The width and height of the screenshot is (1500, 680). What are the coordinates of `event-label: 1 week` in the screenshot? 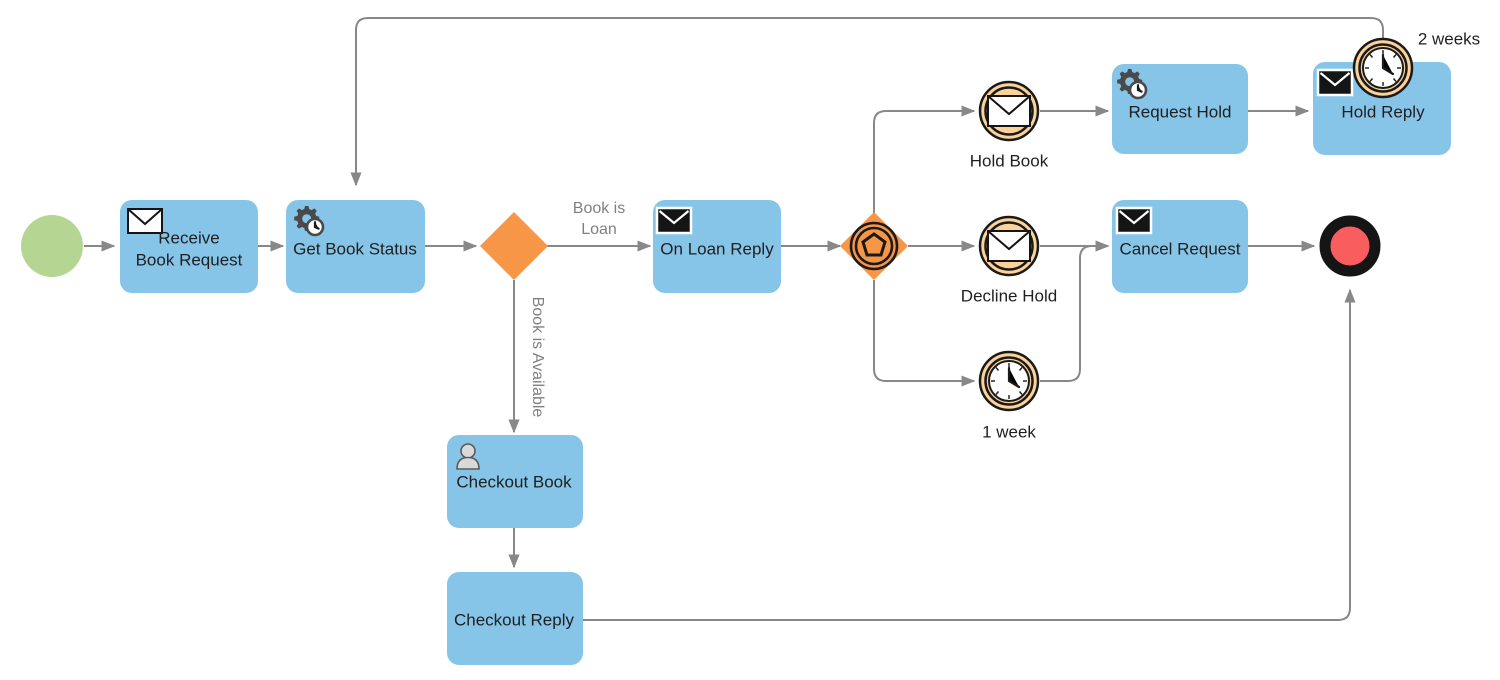 It's located at (1009, 431).